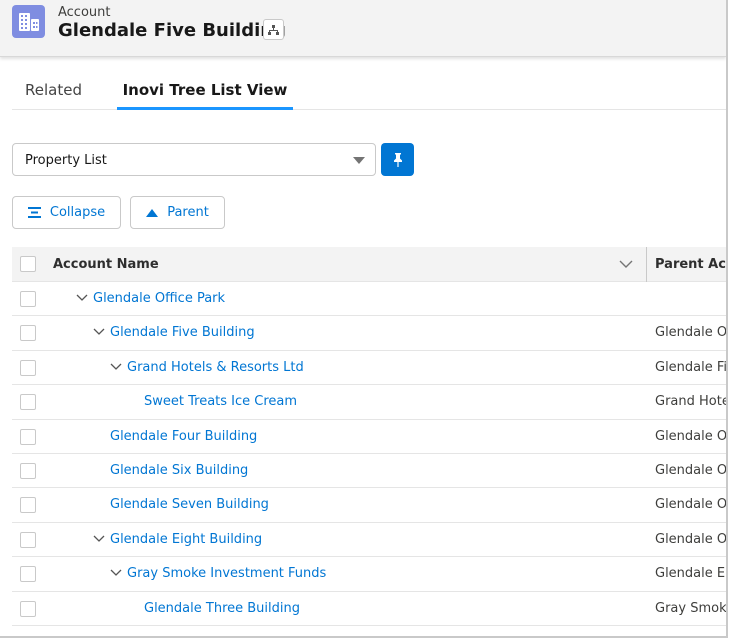  Describe the element at coordinates (369, 574) in the screenshot. I see `table-row: Gray Smoke Investment Funds Glendale Eig` at that location.